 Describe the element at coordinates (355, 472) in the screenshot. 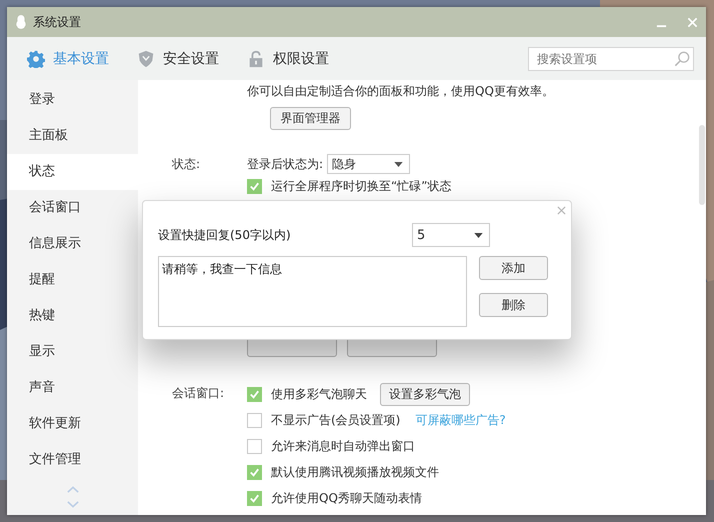

I see `checkbox-label: 默认使用腾讯视频播放视频文件` at that location.